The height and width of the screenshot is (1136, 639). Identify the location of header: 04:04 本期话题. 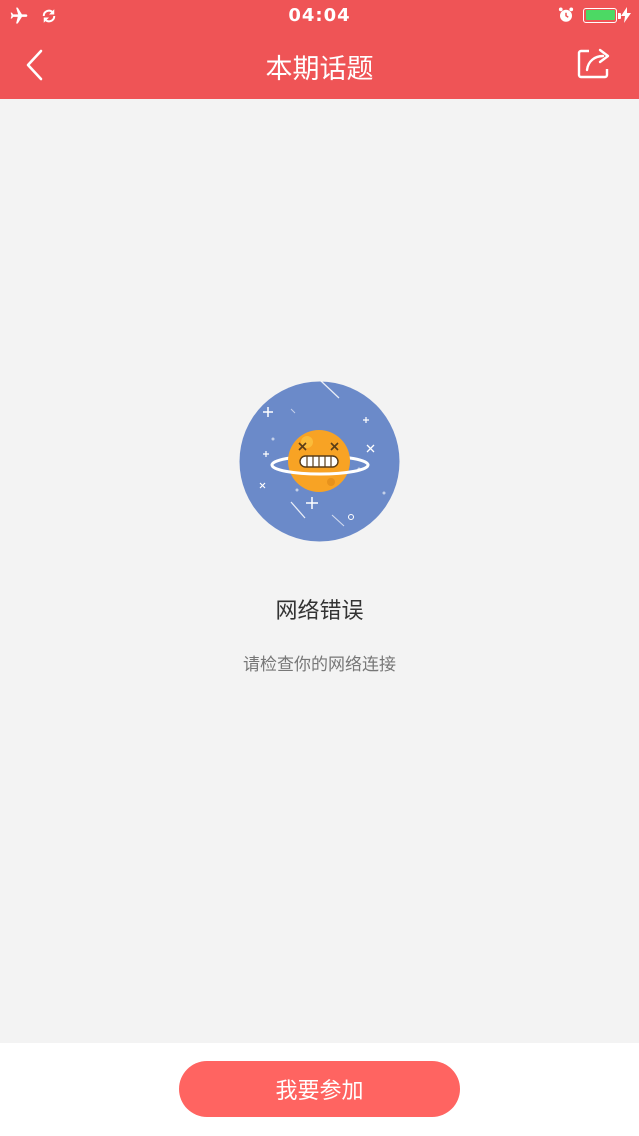
(319, 49).